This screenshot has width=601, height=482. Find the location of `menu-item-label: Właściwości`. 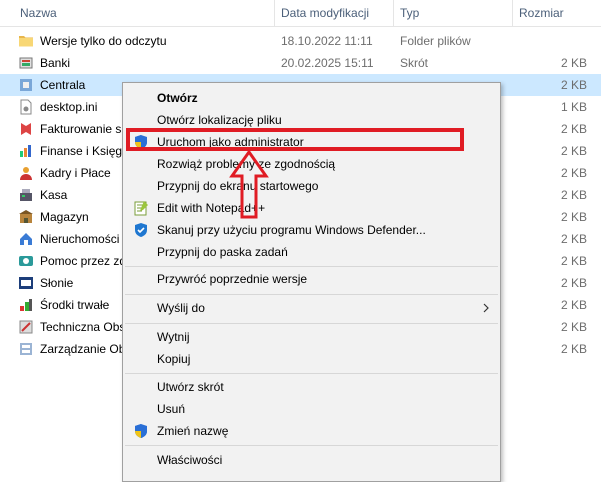

menu-item-label: Właściwości is located at coordinates (190, 460).